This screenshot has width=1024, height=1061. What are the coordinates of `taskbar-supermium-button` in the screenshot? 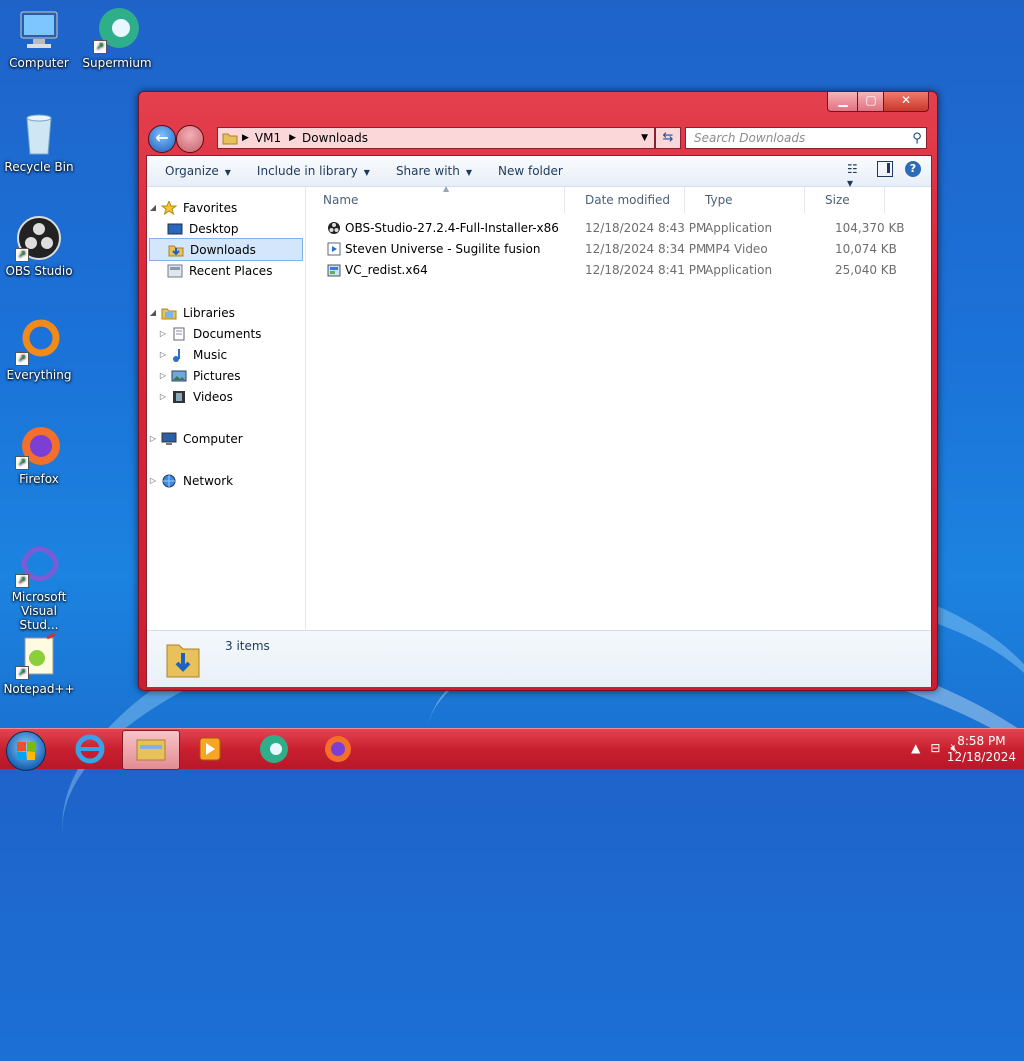 It's located at (274, 749).